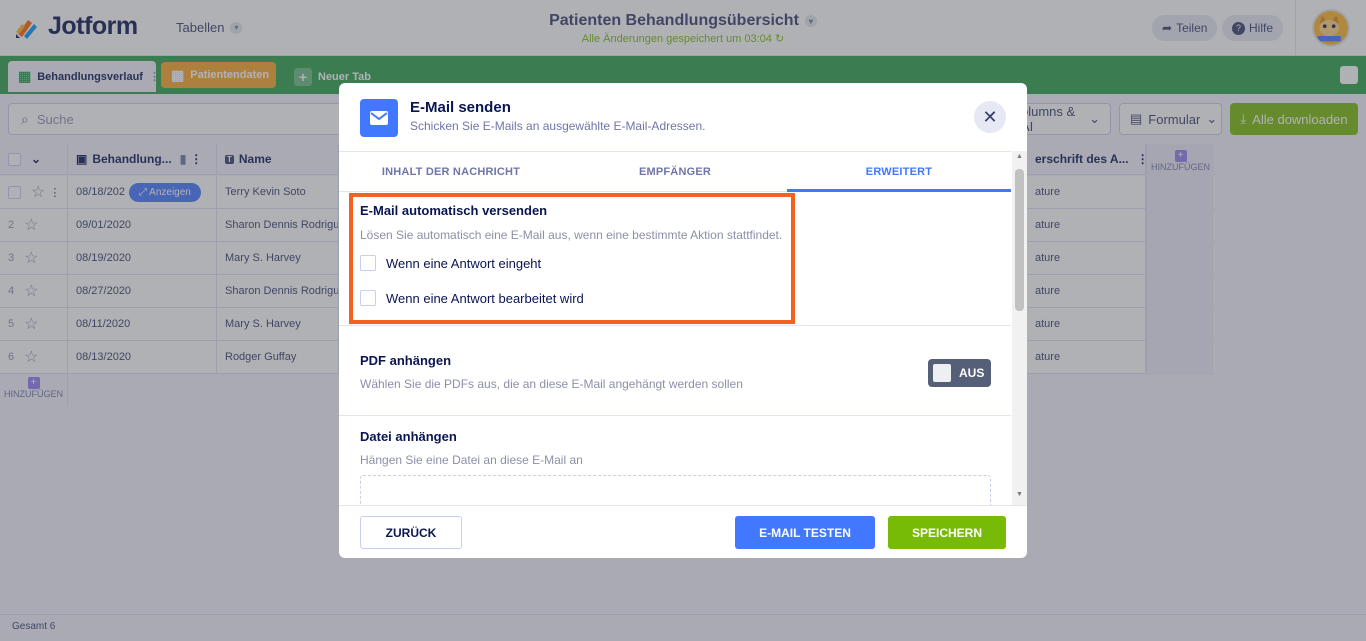 This screenshot has width=1366, height=641. I want to click on envelope-svg, so click(379, 118).